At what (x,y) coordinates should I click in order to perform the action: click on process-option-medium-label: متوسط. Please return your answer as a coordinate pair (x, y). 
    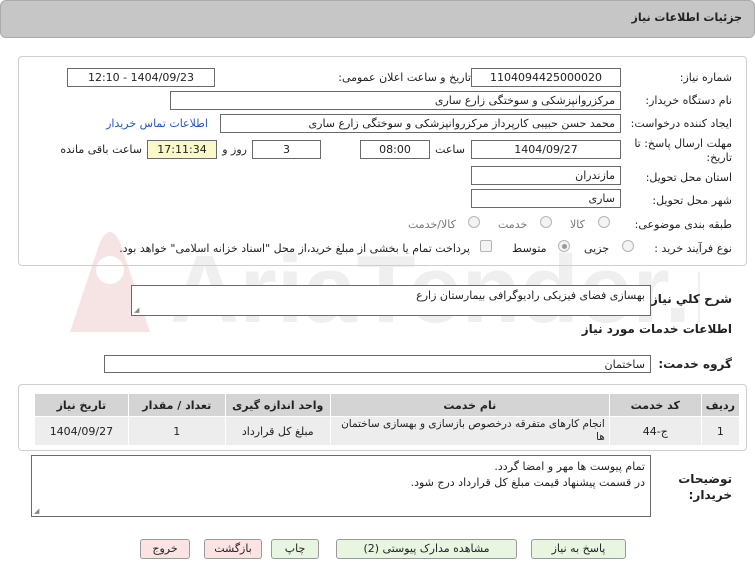
    Looking at the image, I should click on (529, 248).